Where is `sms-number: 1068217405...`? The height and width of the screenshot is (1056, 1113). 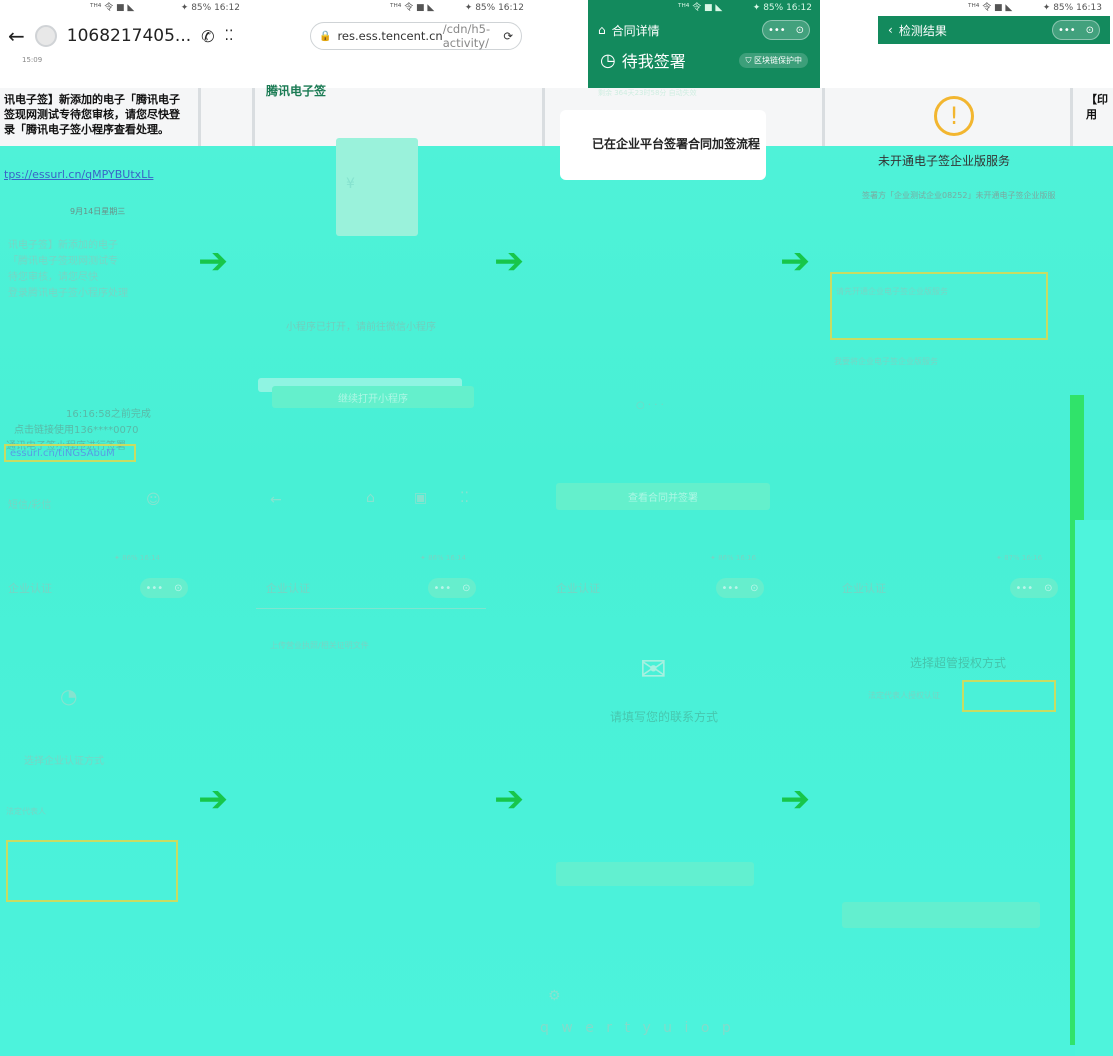 sms-number: 1068217405... is located at coordinates (129, 36).